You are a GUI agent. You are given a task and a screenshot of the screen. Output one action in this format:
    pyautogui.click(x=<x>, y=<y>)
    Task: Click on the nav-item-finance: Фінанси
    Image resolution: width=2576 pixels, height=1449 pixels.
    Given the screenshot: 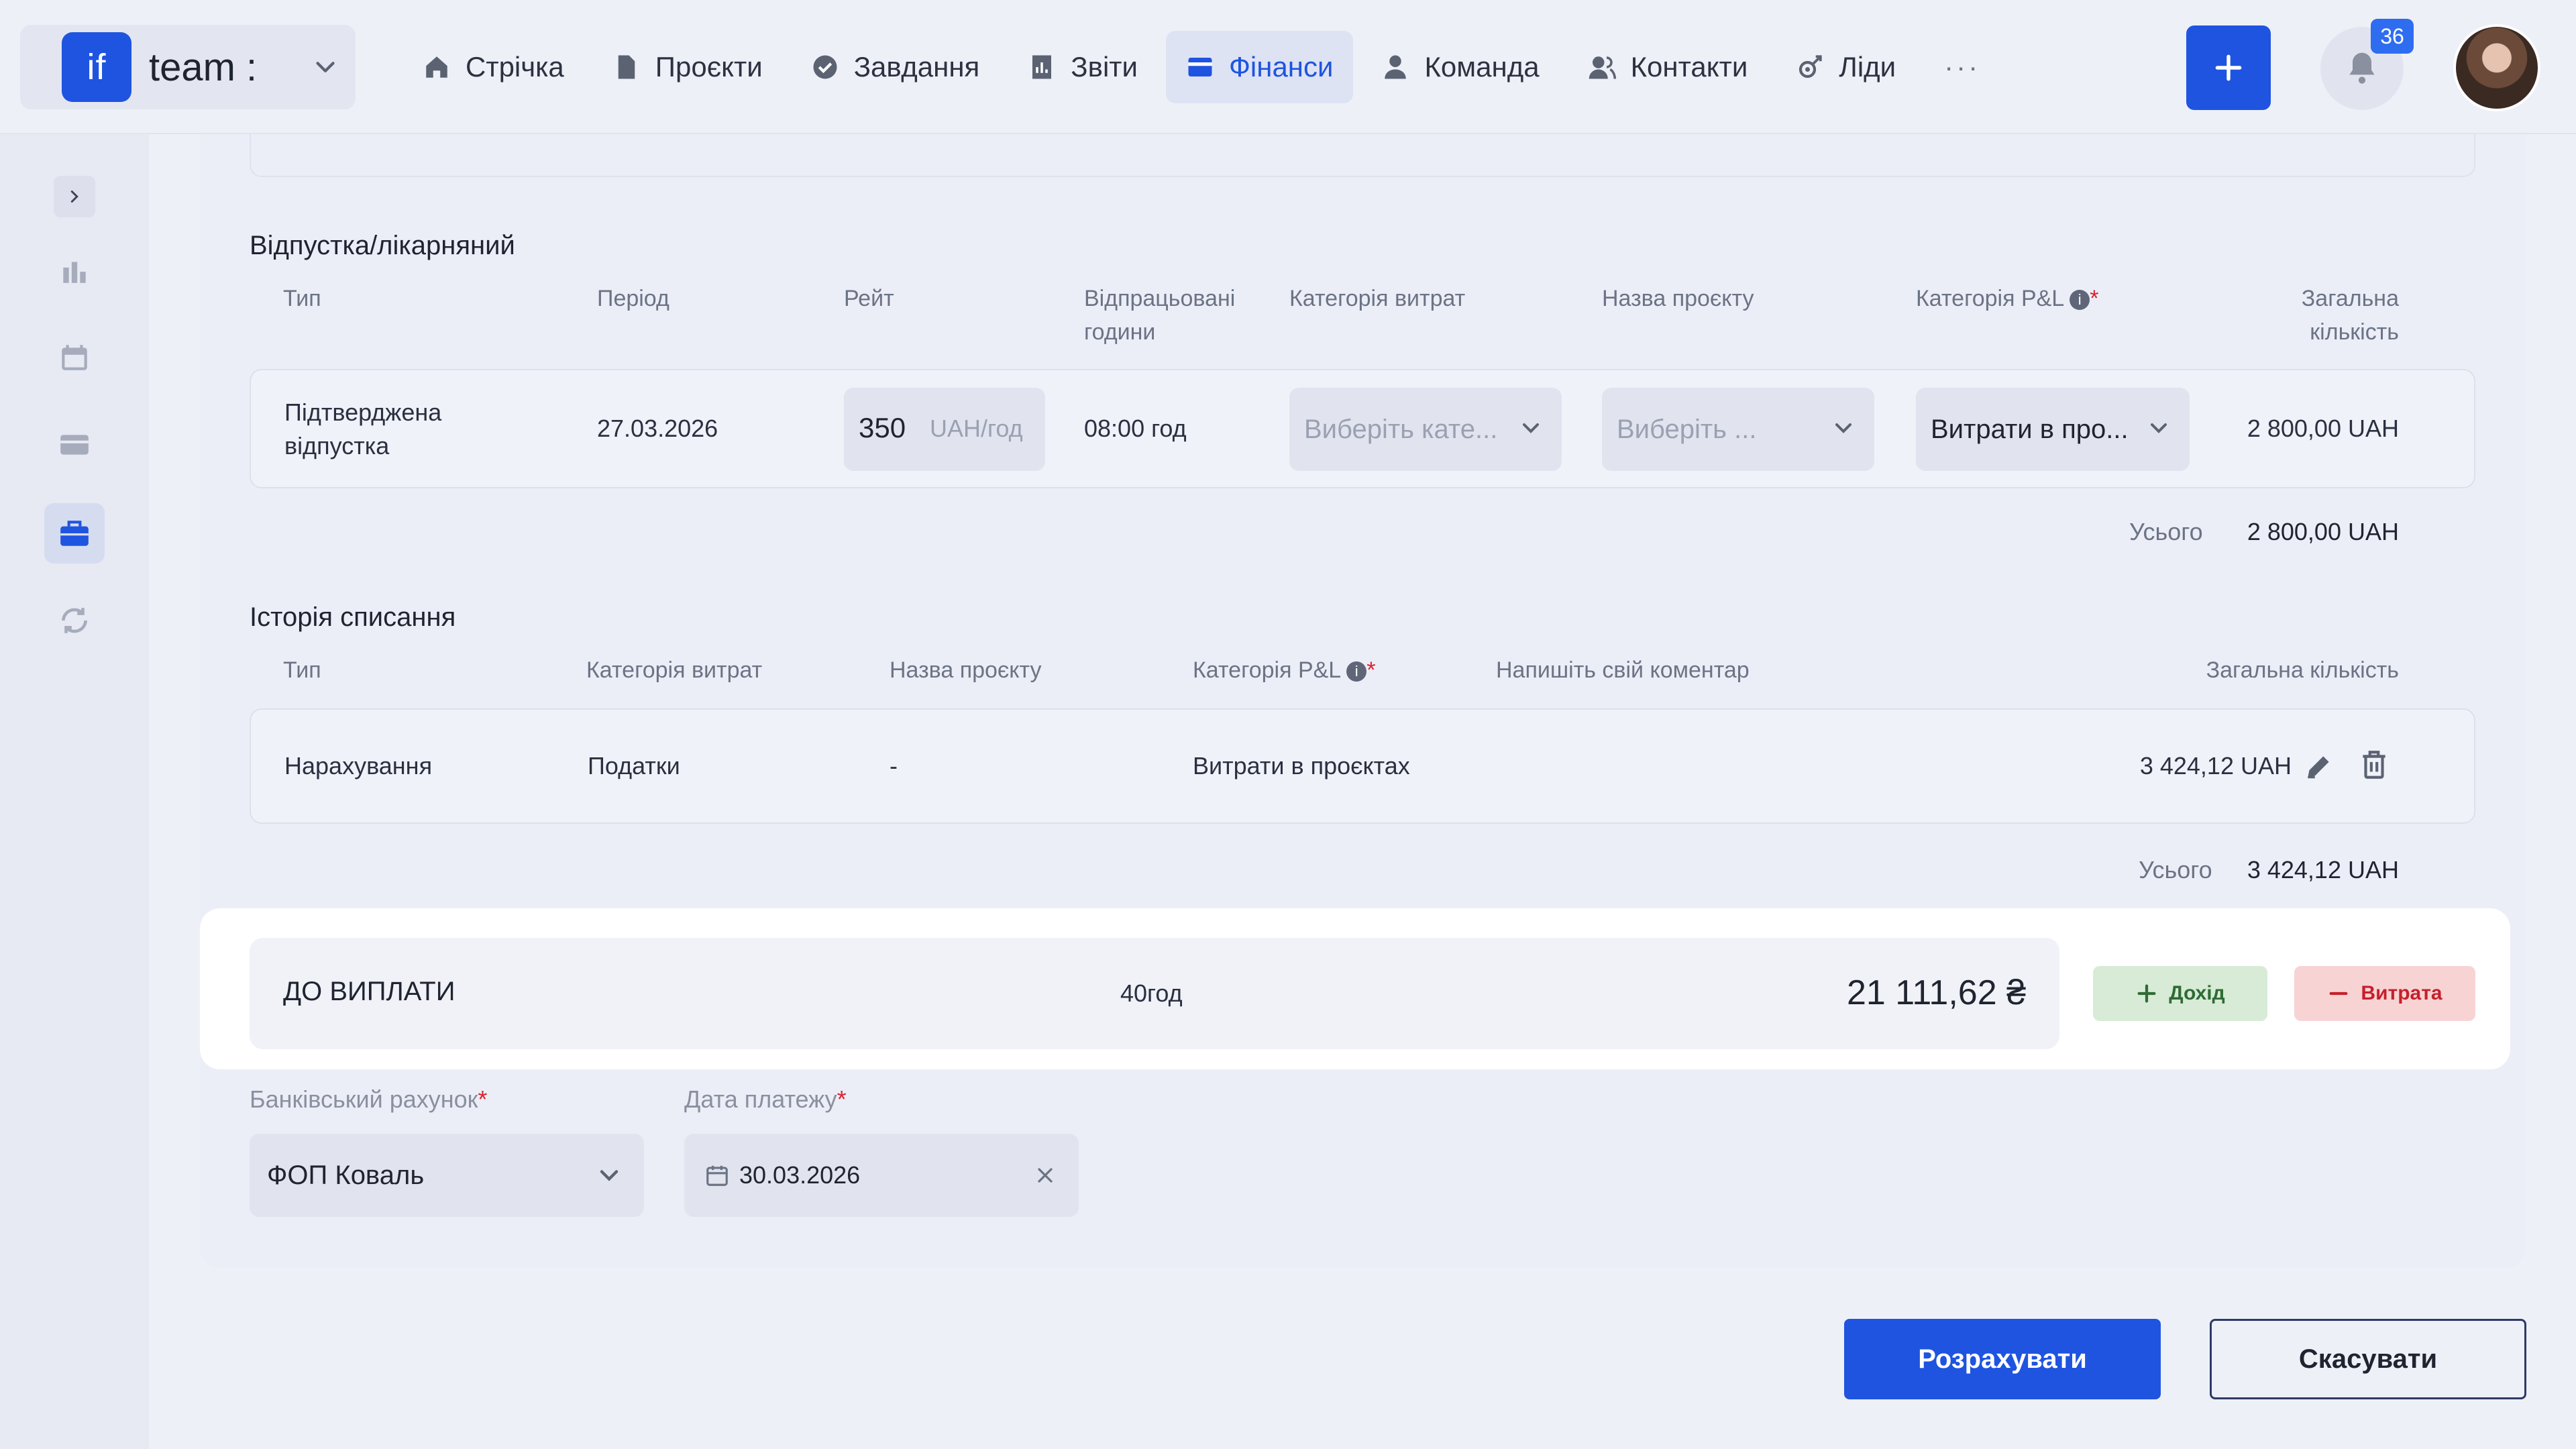 What is the action you would take?
    pyautogui.click(x=1259, y=67)
    